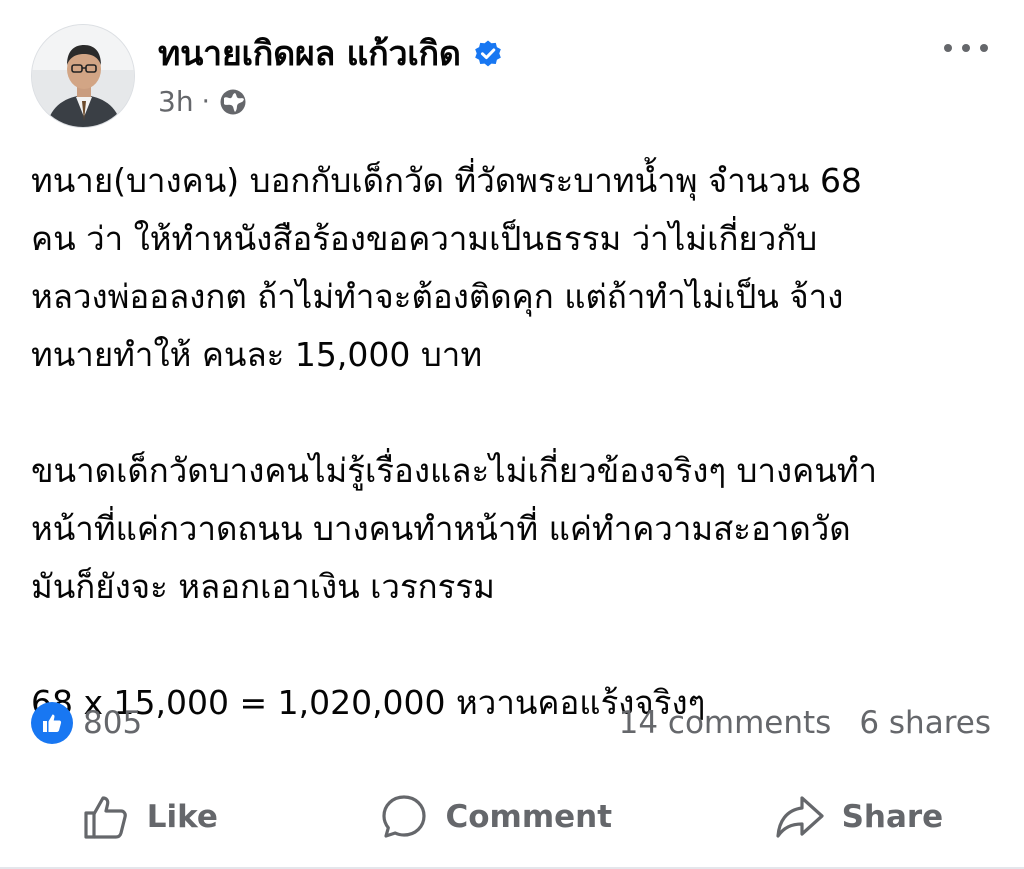 The width and height of the screenshot is (1024, 869). I want to click on share-button: Share, so click(859, 817).